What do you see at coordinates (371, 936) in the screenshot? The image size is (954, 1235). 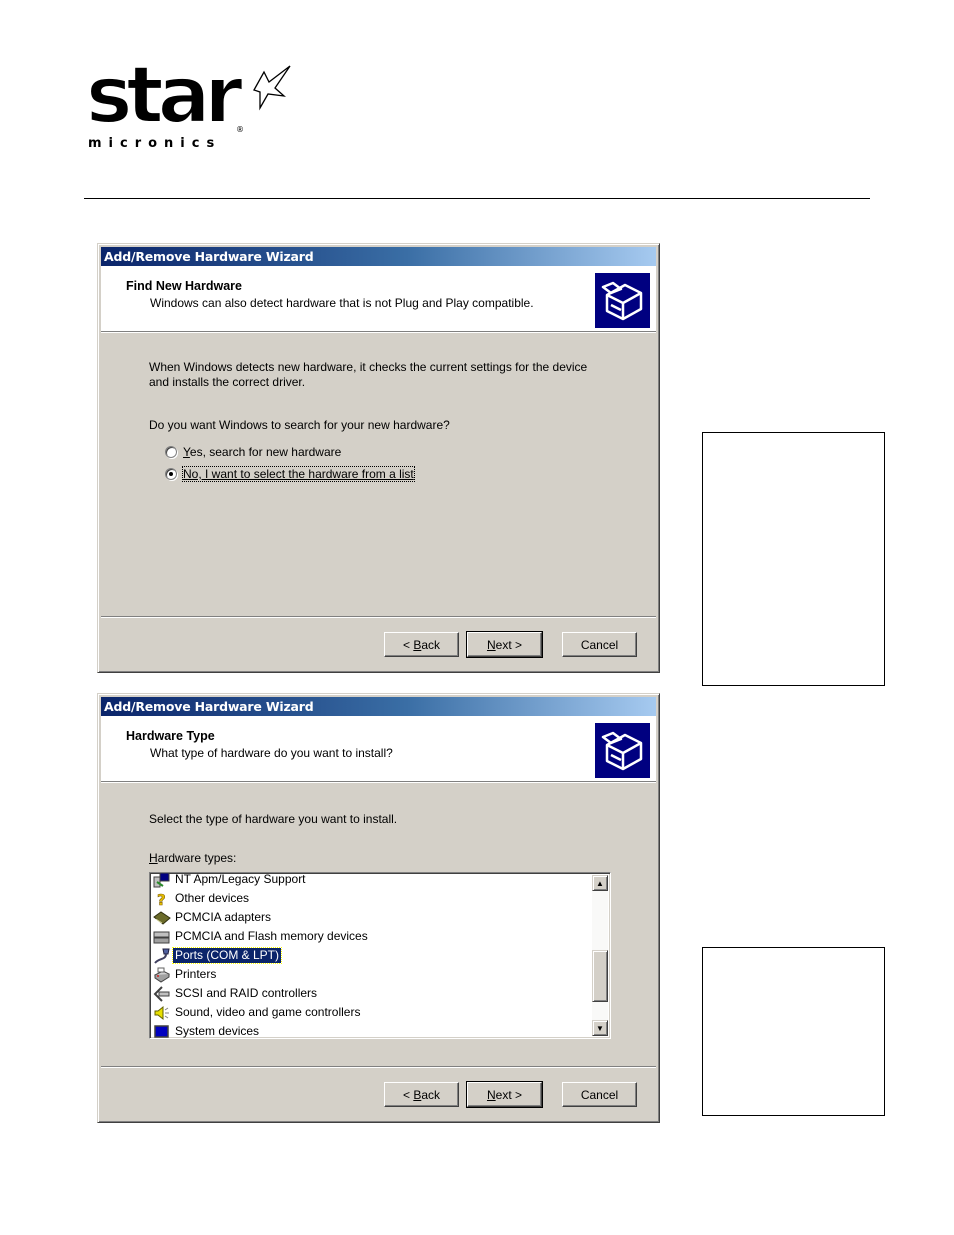 I see `list-item: PCMCIA and Flash memory devices` at bounding box center [371, 936].